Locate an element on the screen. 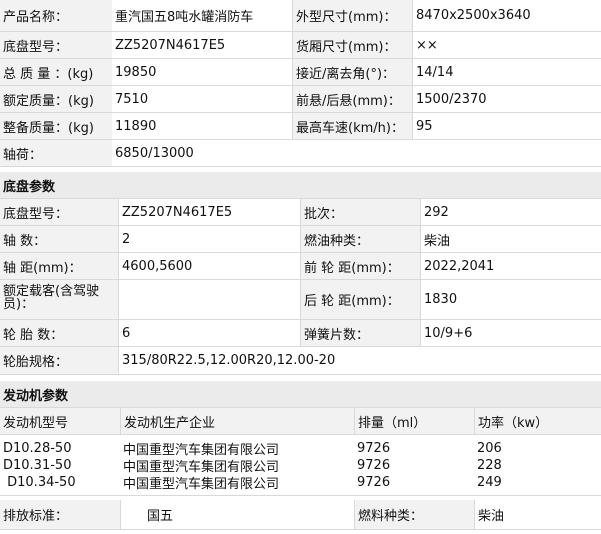 Image resolution: width=601 pixels, height=534 pixels. chassis-row-tires: 轮 胎 数： 6 弹簧片数： 10/9+6 is located at coordinates (300, 333).